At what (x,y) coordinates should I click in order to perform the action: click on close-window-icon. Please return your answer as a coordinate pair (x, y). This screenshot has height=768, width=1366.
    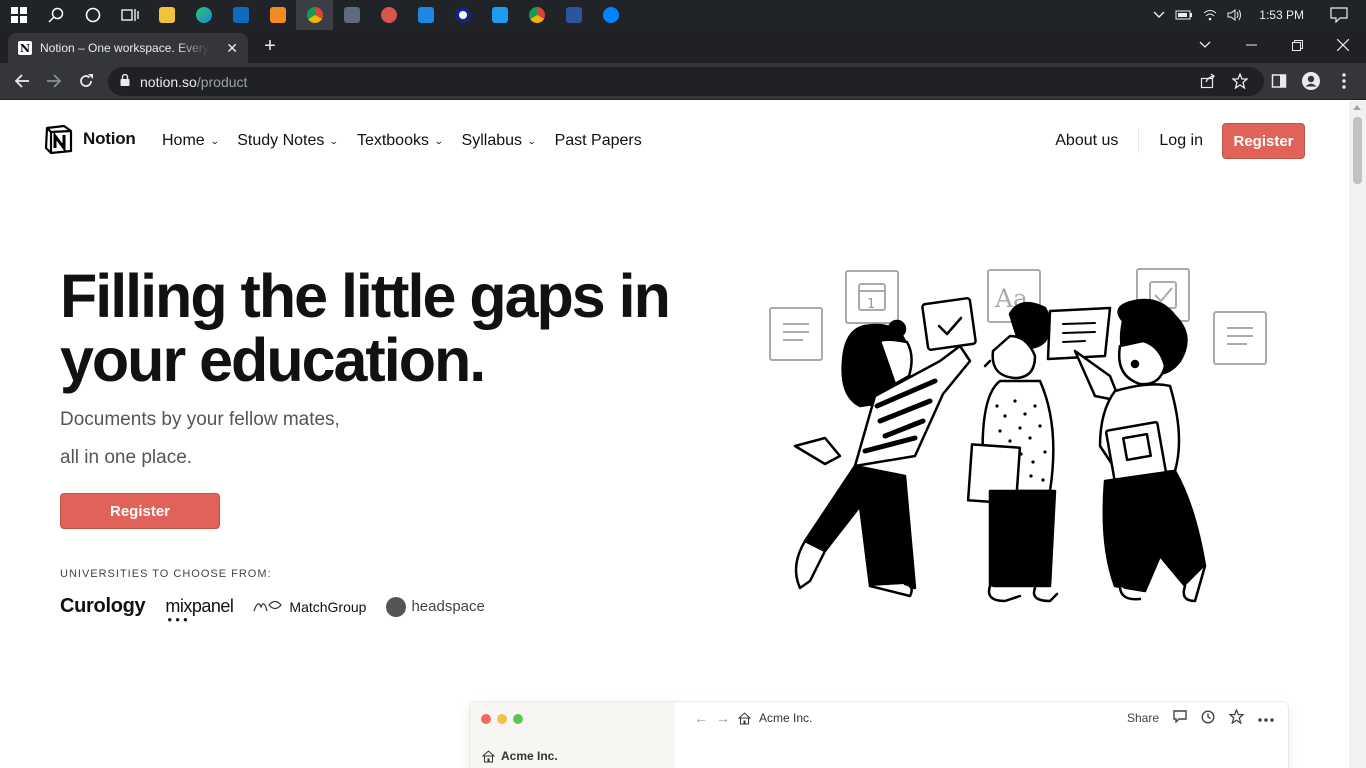
    Looking at the image, I should click on (1343, 45).